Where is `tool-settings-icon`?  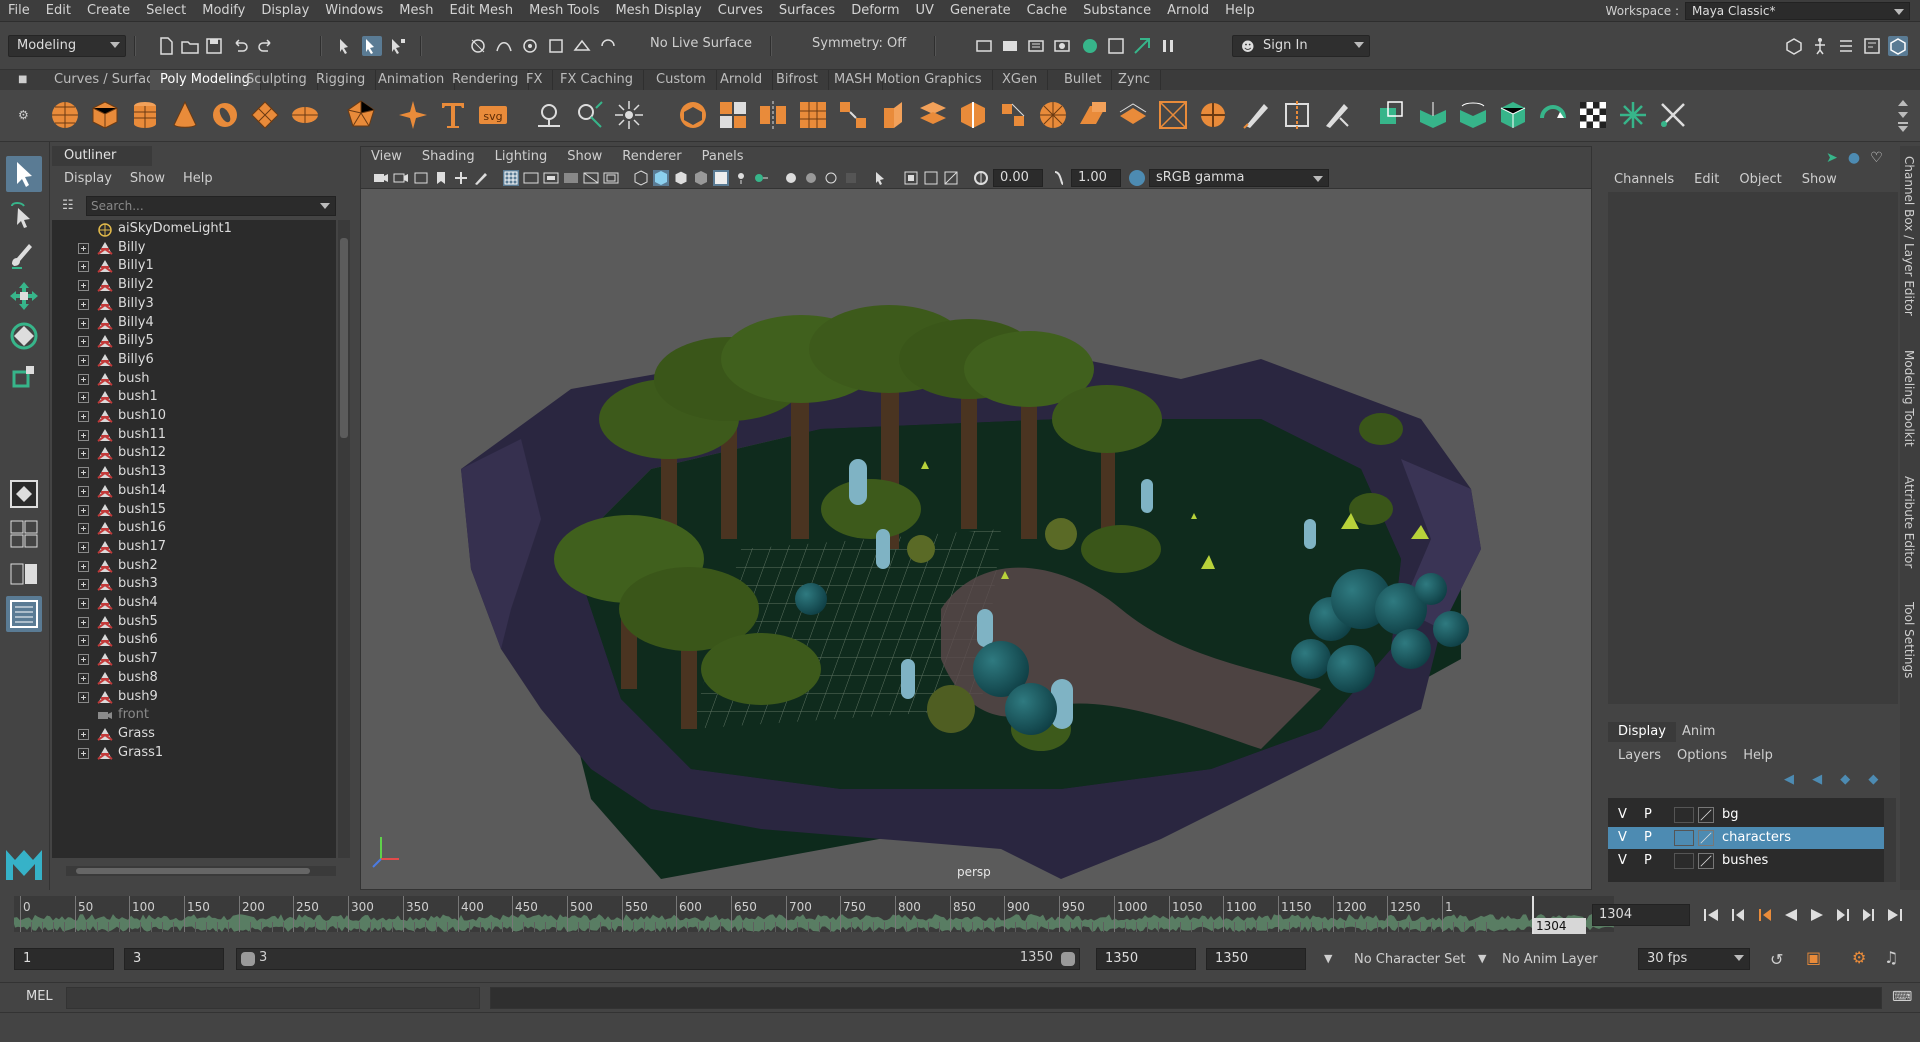
tool-settings-icon is located at coordinates (1872, 46).